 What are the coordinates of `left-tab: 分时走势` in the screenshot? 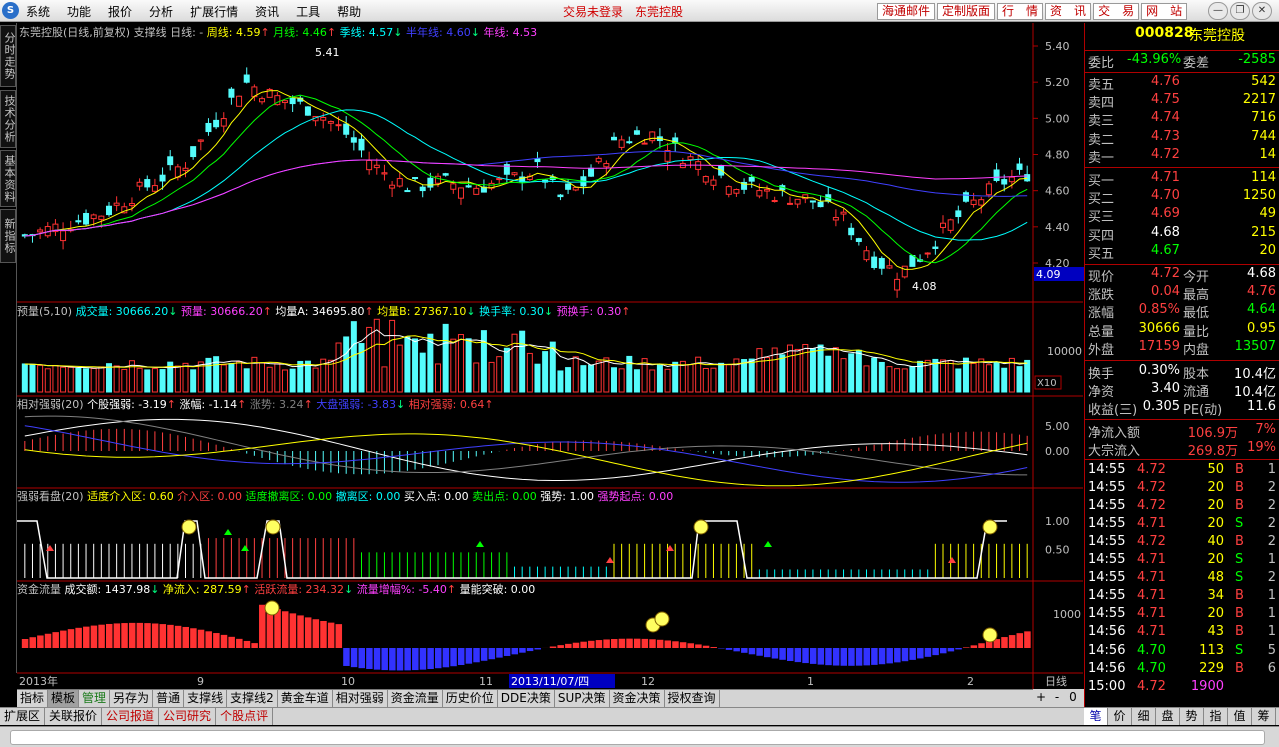 It's located at (8, 56).